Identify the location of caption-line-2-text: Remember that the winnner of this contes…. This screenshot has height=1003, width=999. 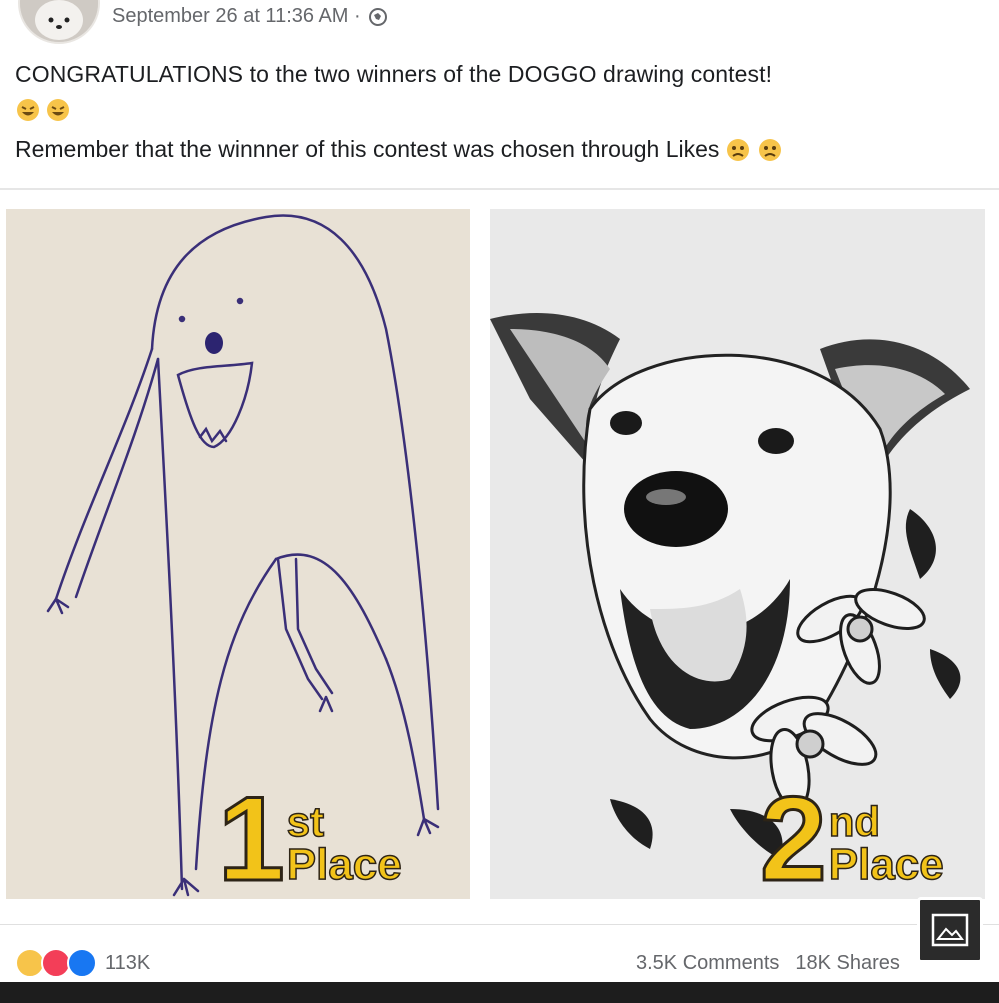
(367, 149).